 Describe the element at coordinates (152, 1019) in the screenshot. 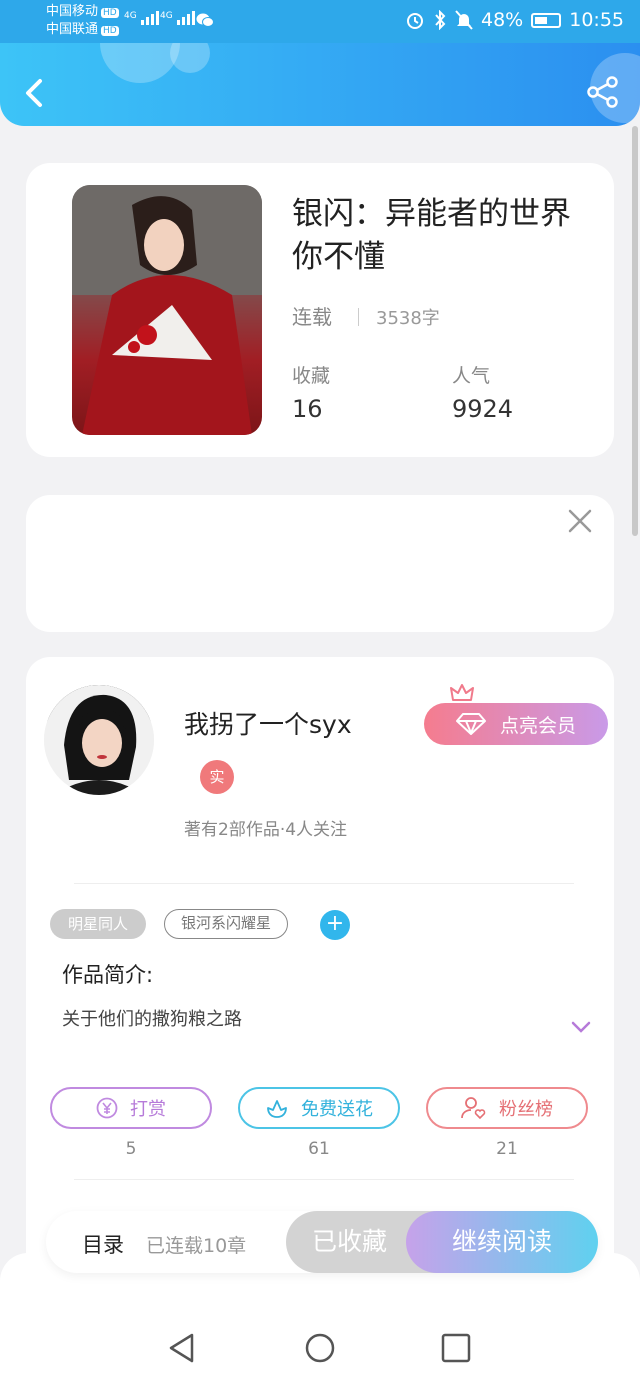

I see `intro-text: 关于他们的撒狗粮之路` at that location.